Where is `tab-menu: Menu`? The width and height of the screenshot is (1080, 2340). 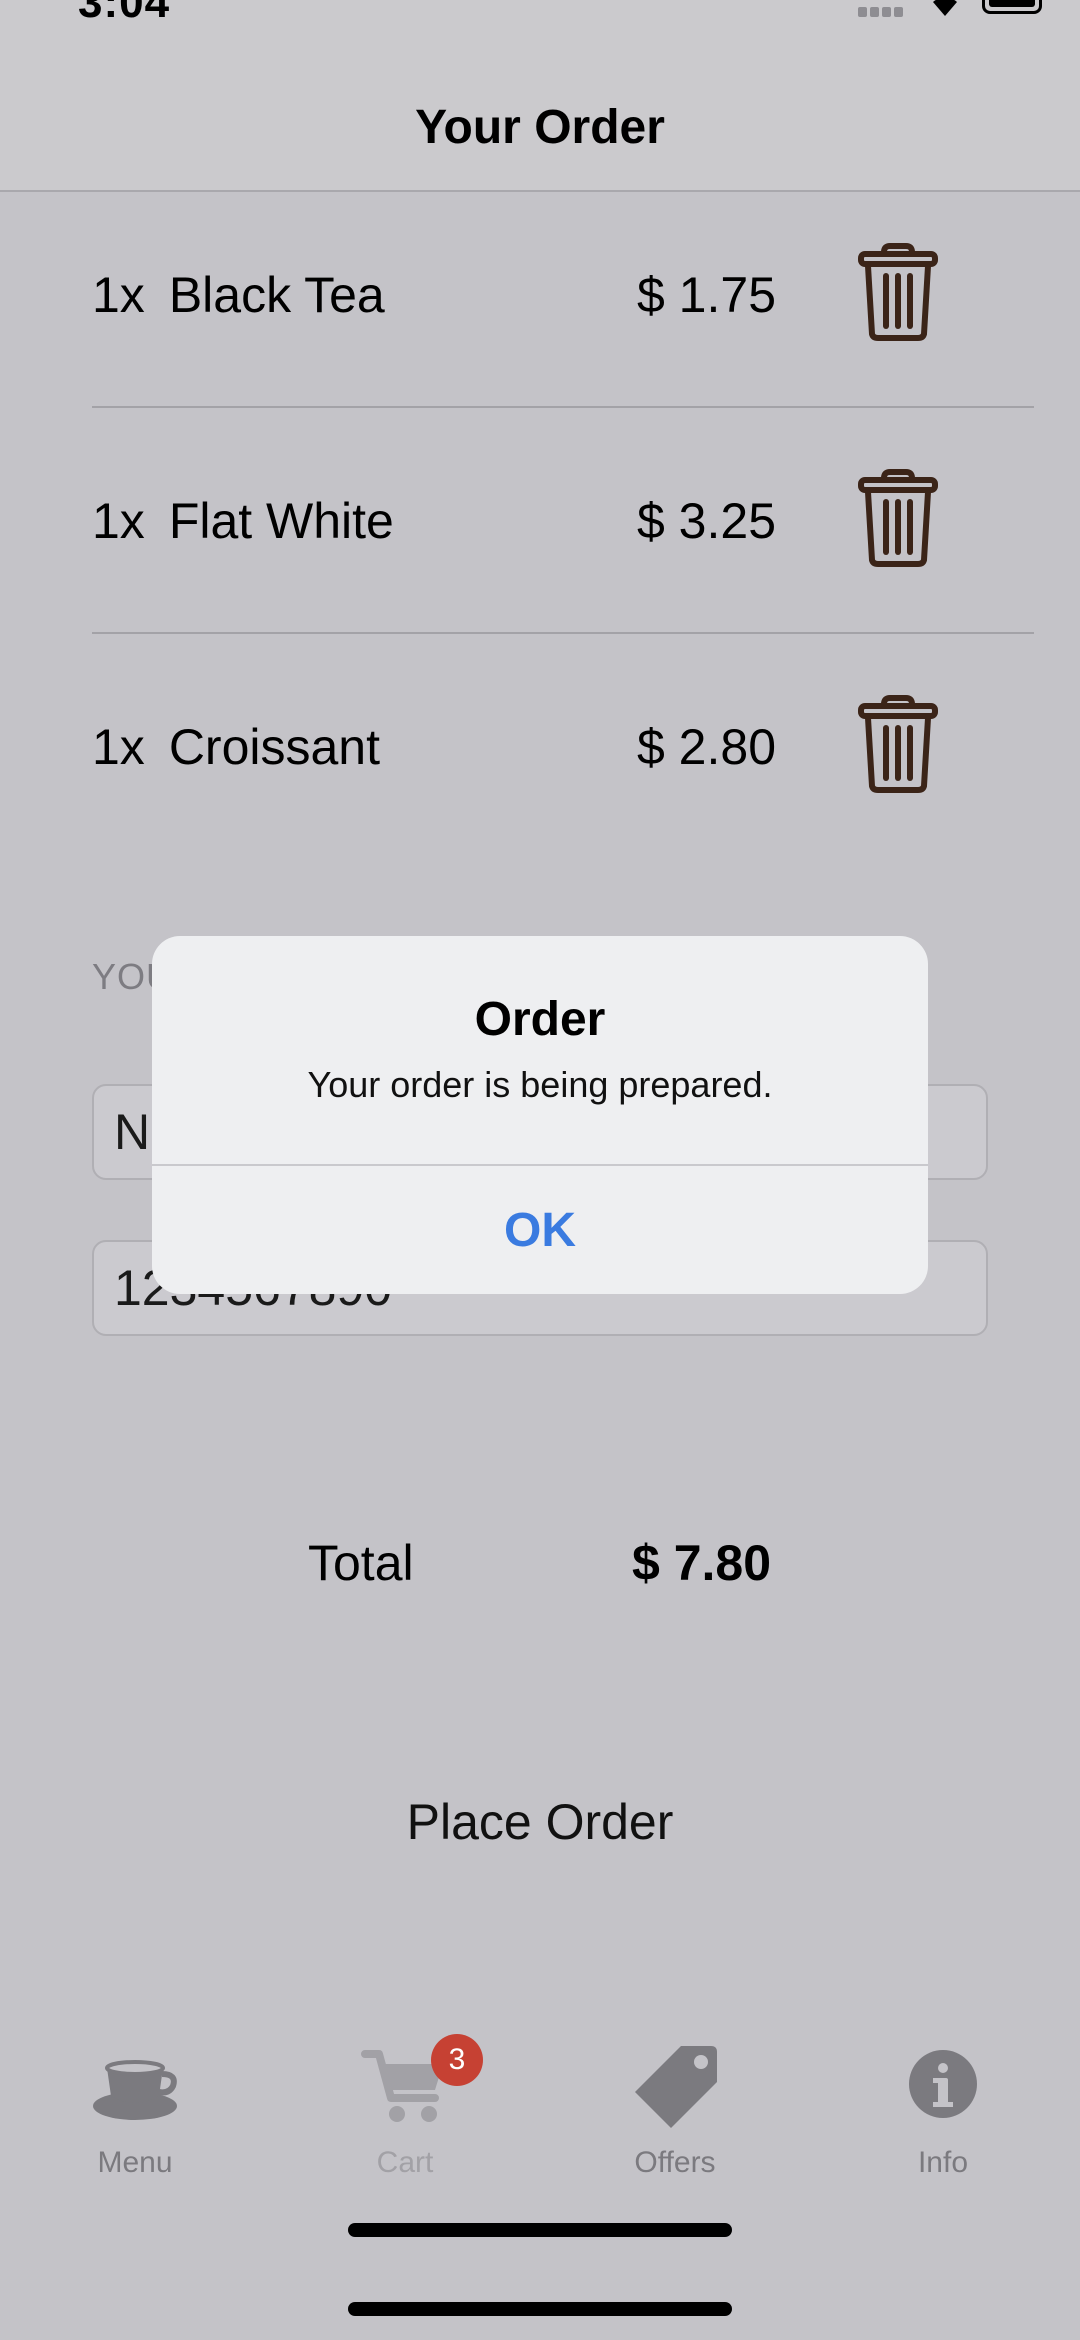 tab-menu: Menu is located at coordinates (135, 2110).